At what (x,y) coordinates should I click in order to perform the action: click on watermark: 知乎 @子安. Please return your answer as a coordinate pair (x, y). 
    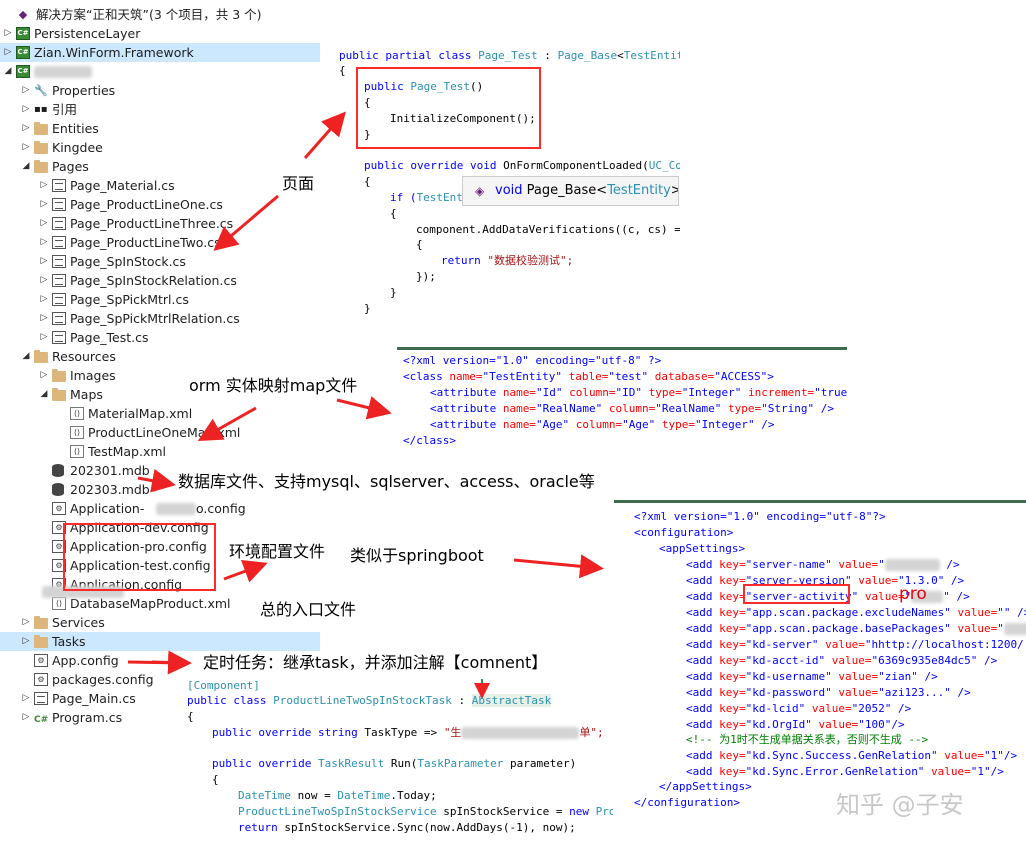
    Looking at the image, I should click on (900, 805).